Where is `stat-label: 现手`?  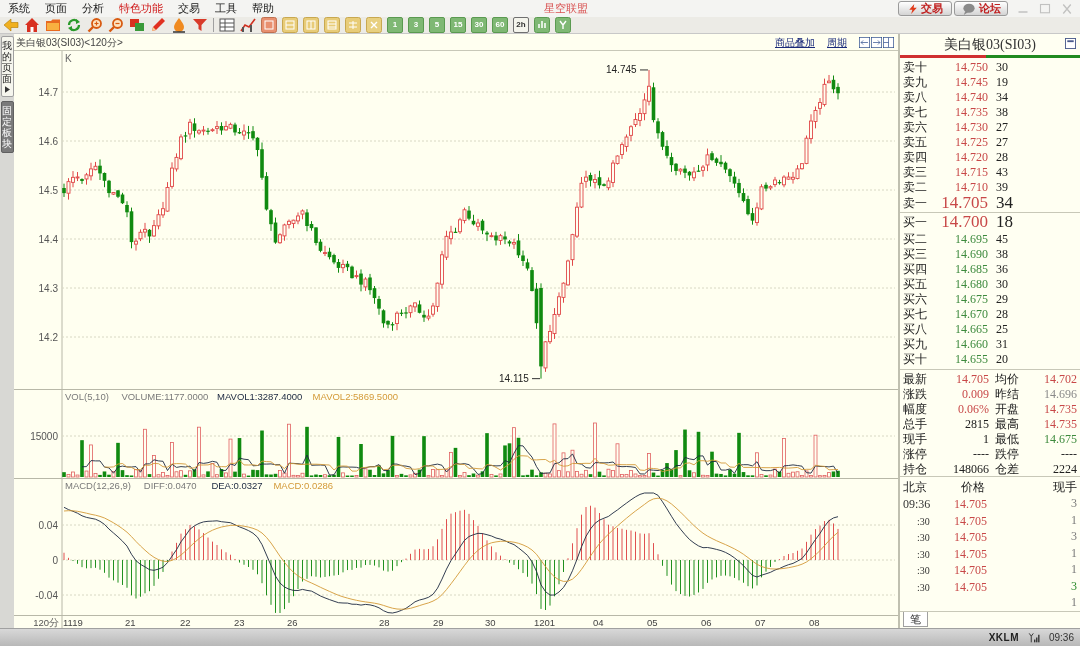 stat-label: 现手 is located at coordinates (915, 439).